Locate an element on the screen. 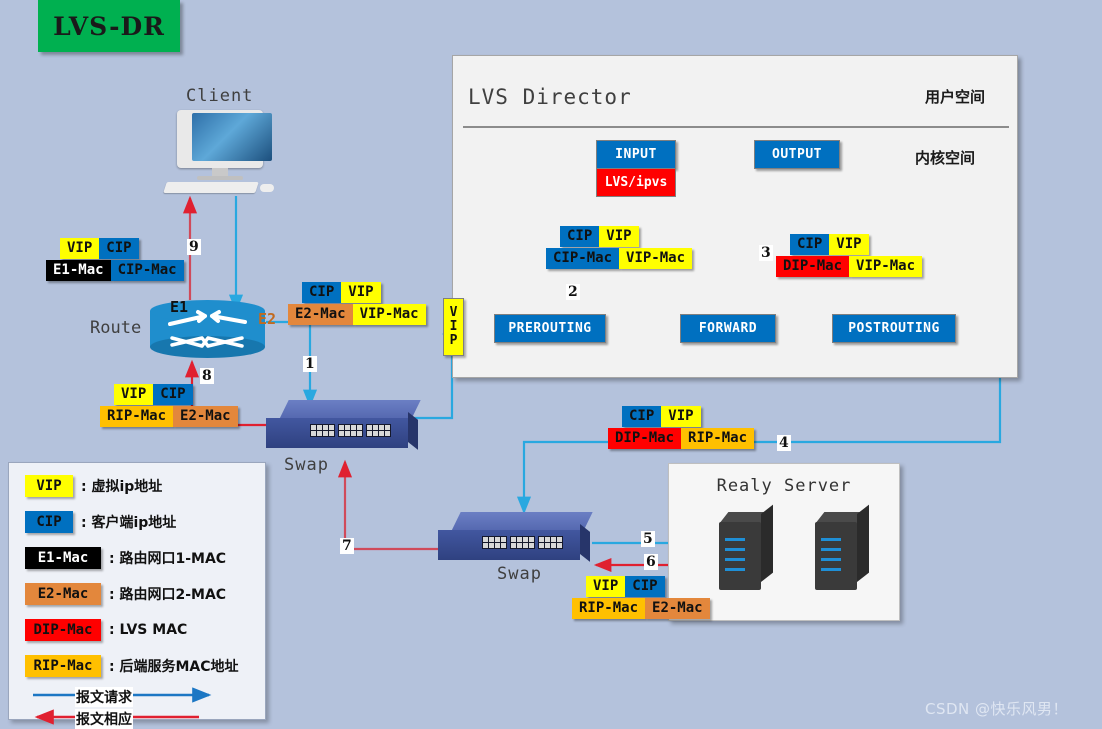 This screenshot has width=1102, height=729. legend-item-ripmac: RIP-Mac : 后端服务MAC地址 is located at coordinates (132, 666).